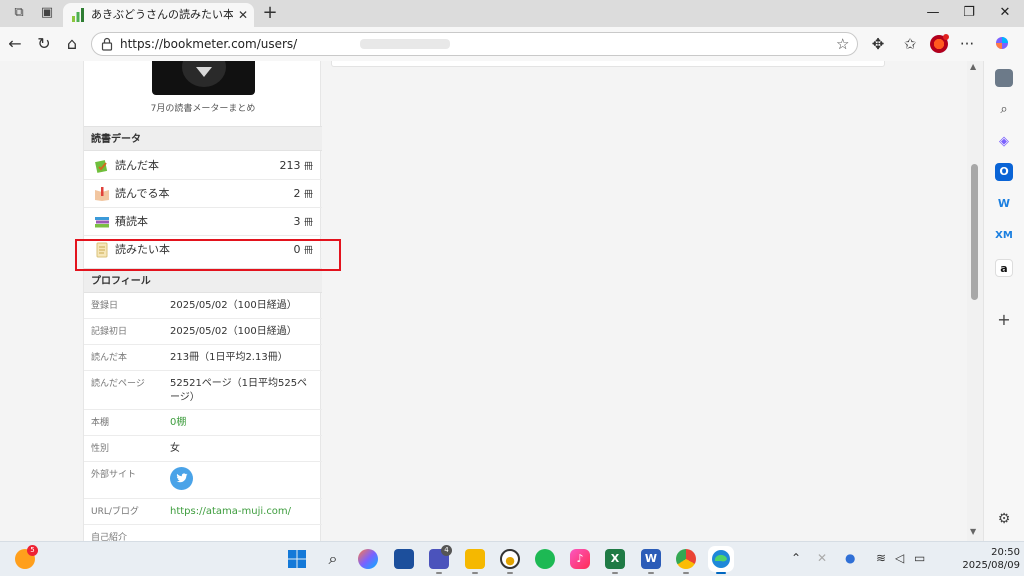 Image resolution: width=1024 pixels, height=576 pixels. What do you see at coordinates (100, 423) in the screenshot?
I see `profile-key: 本棚` at bounding box center [100, 423].